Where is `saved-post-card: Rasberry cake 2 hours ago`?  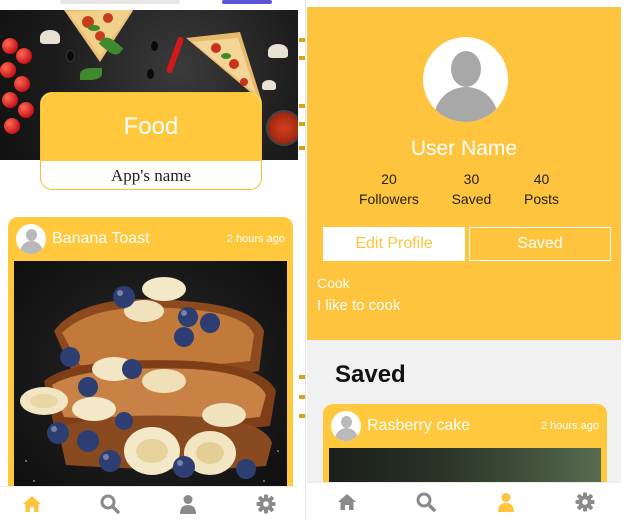 saved-post-card: Rasberry cake 2 hours ago is located at coordinates (465, 449).